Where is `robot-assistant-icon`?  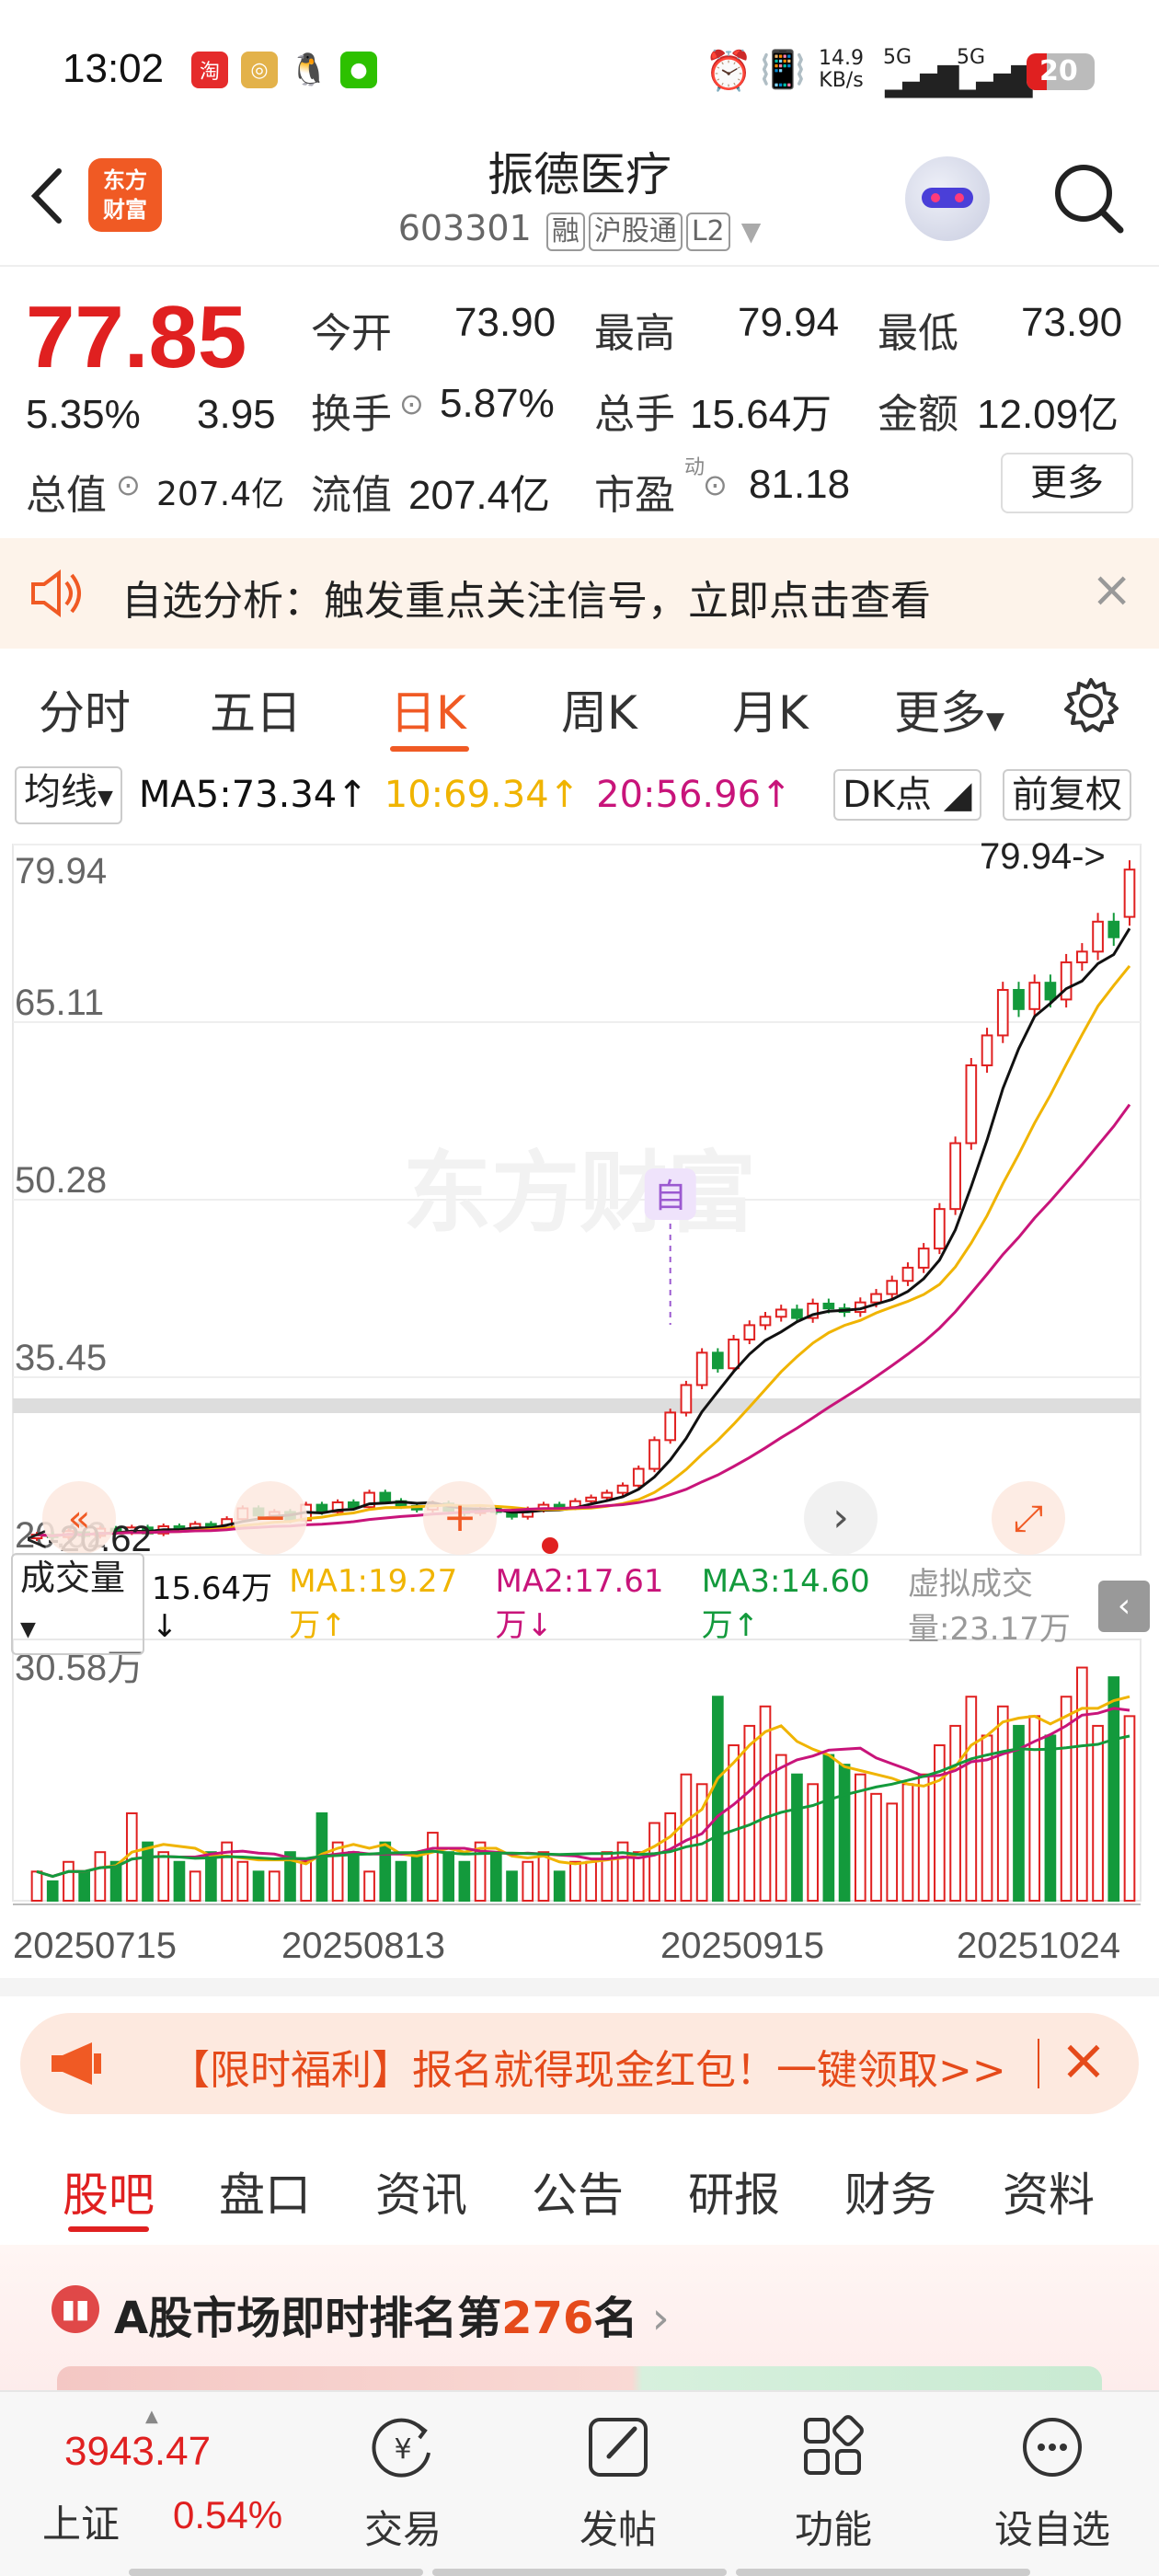
robot-assistant-icon is located at coordinates (947, 198).